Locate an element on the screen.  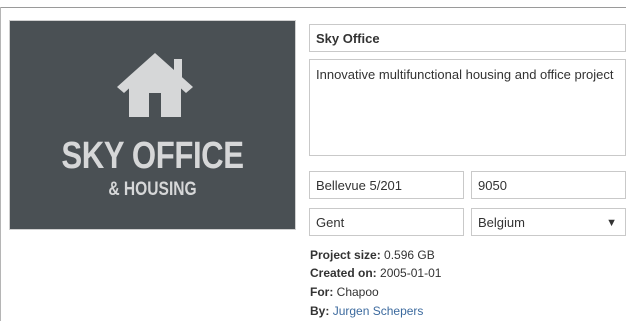
created-on-row: Created on: 2005-01-01 is located at coordinates (375, 273).